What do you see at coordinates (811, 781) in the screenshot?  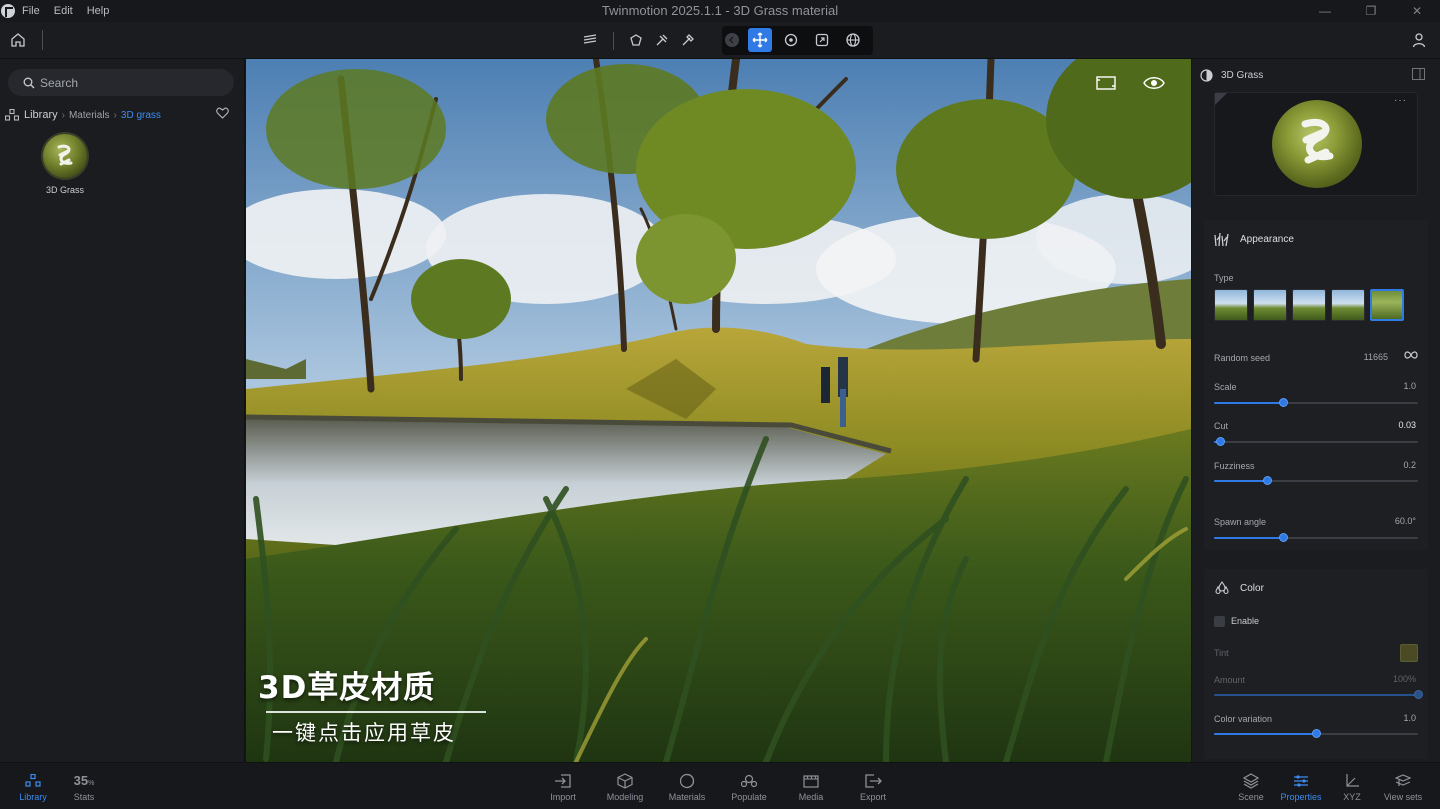 I see `media-icon` at bounding box center [811, 781].